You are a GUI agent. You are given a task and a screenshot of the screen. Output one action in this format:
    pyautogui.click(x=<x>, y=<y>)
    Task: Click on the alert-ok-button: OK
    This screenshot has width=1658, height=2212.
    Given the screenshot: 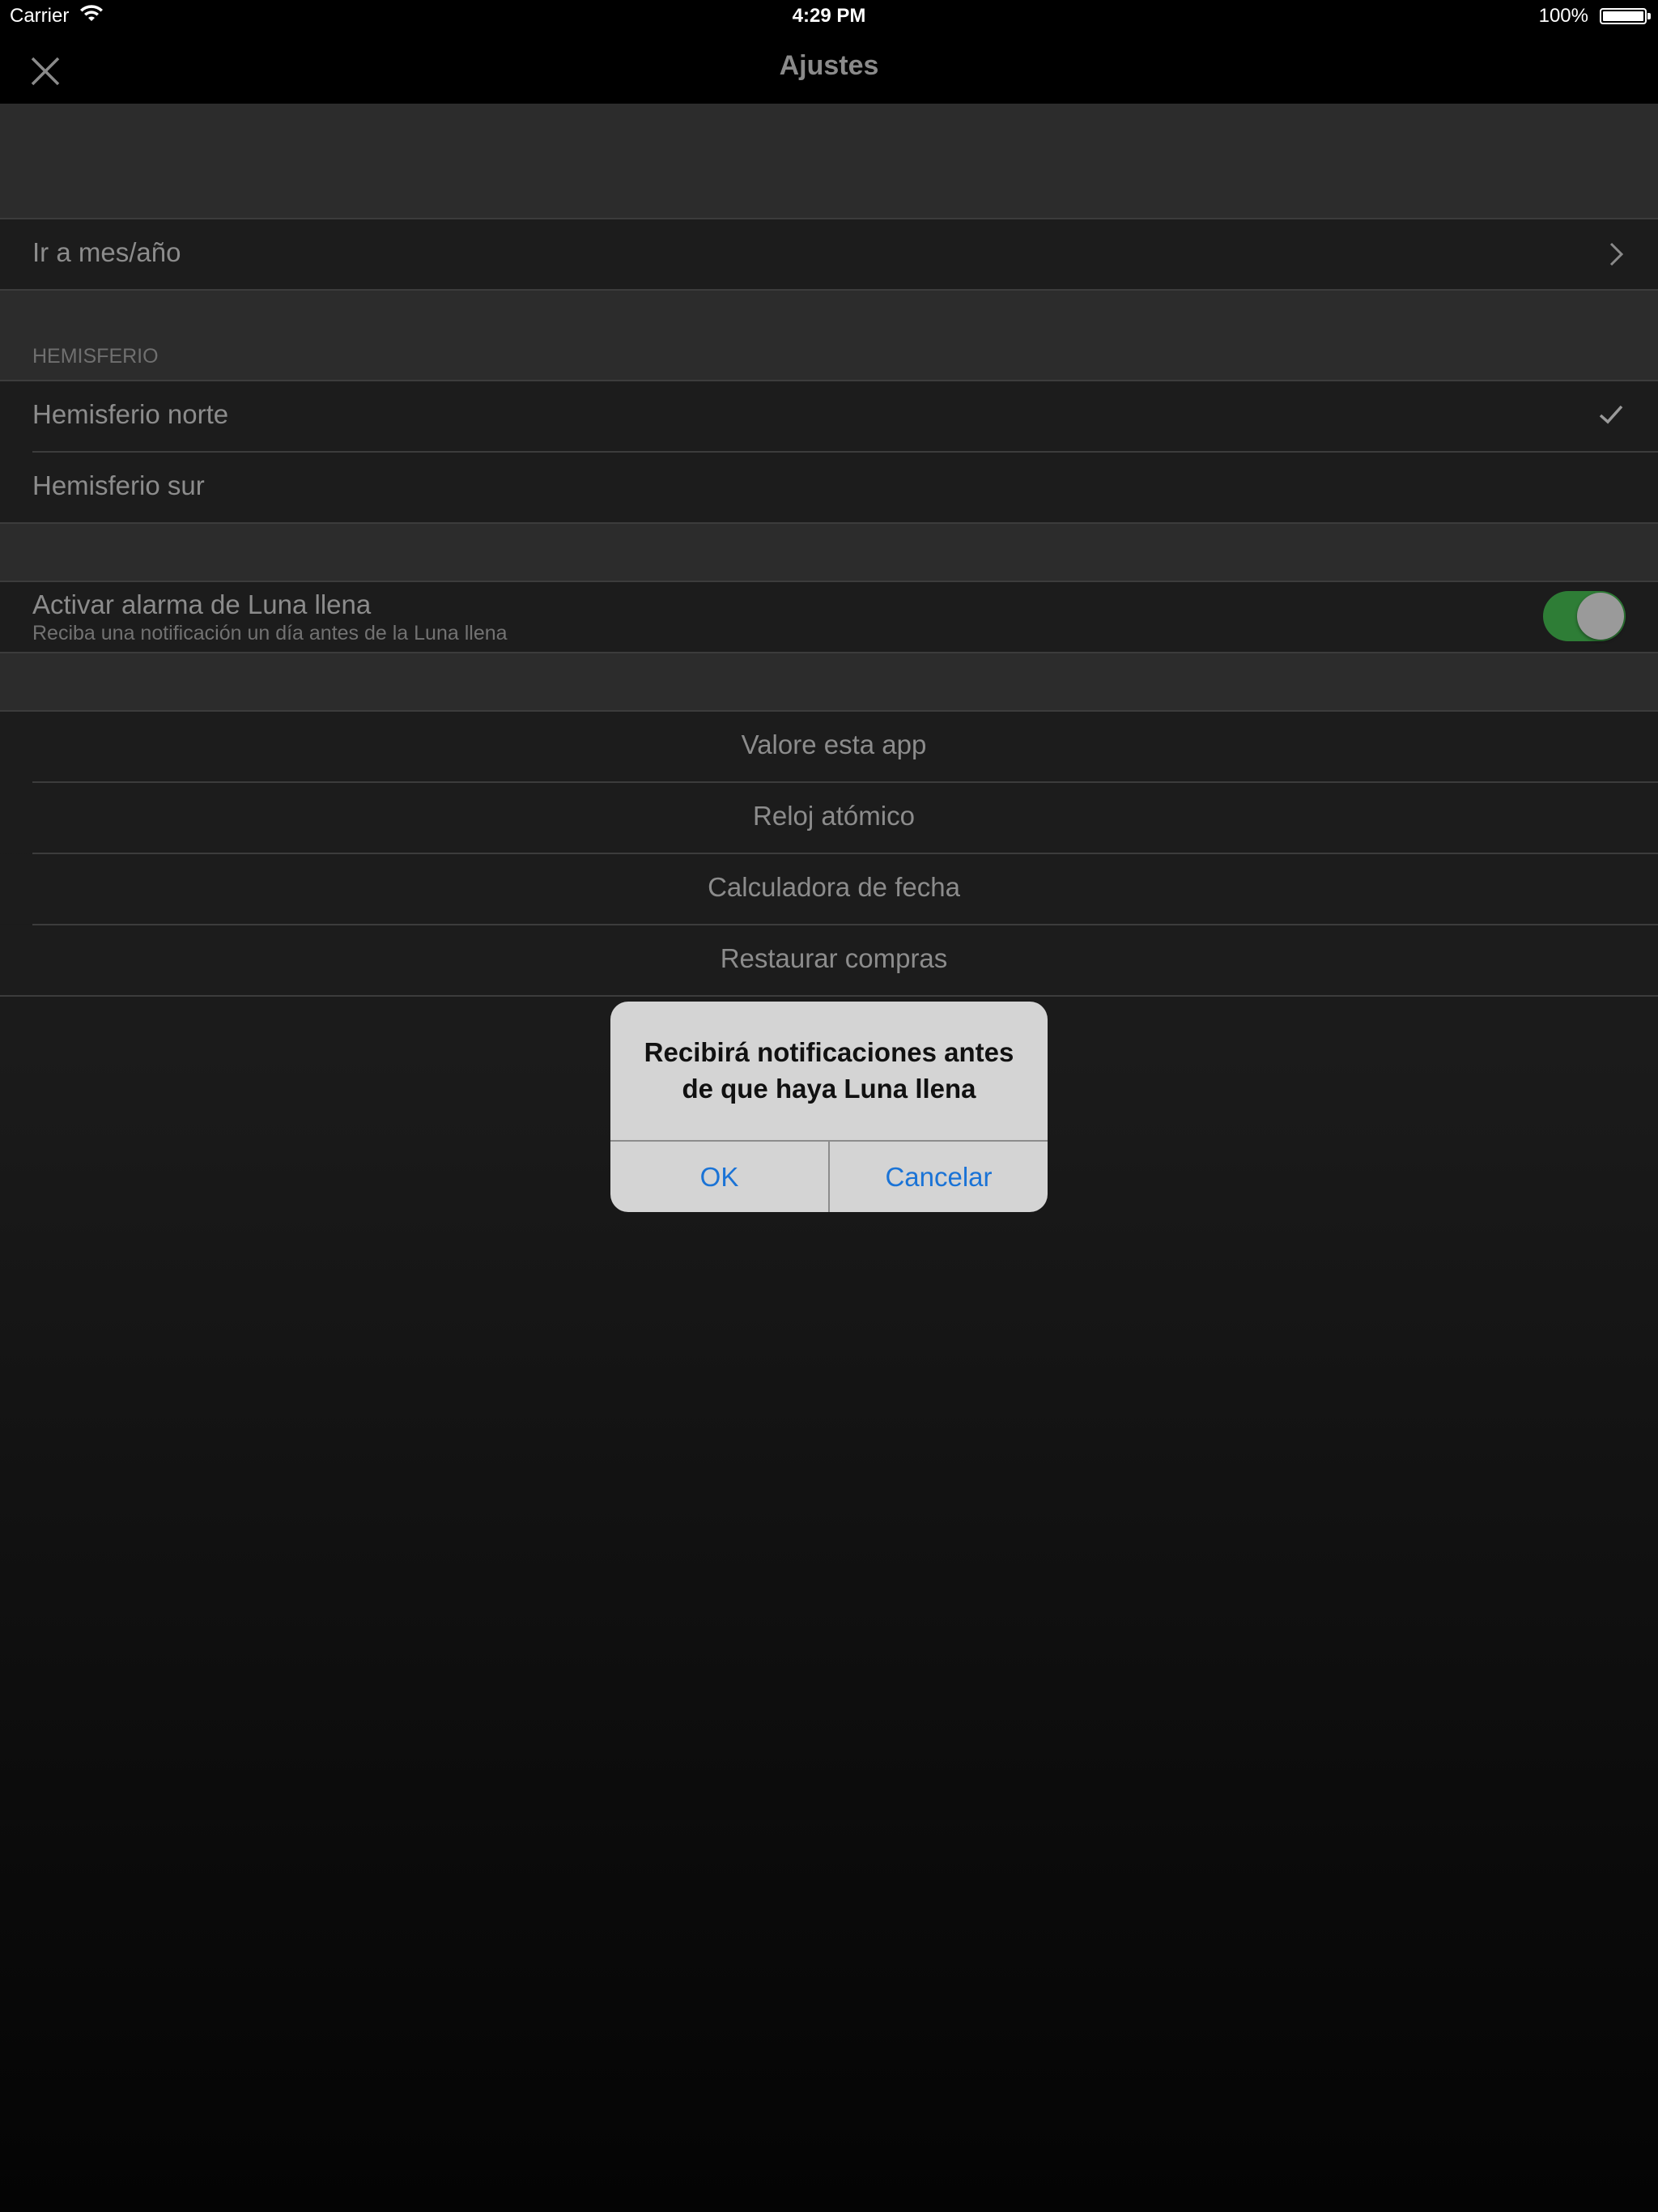 What is the action you would take?
    pyautogui.click(x=719, y=1177)
    